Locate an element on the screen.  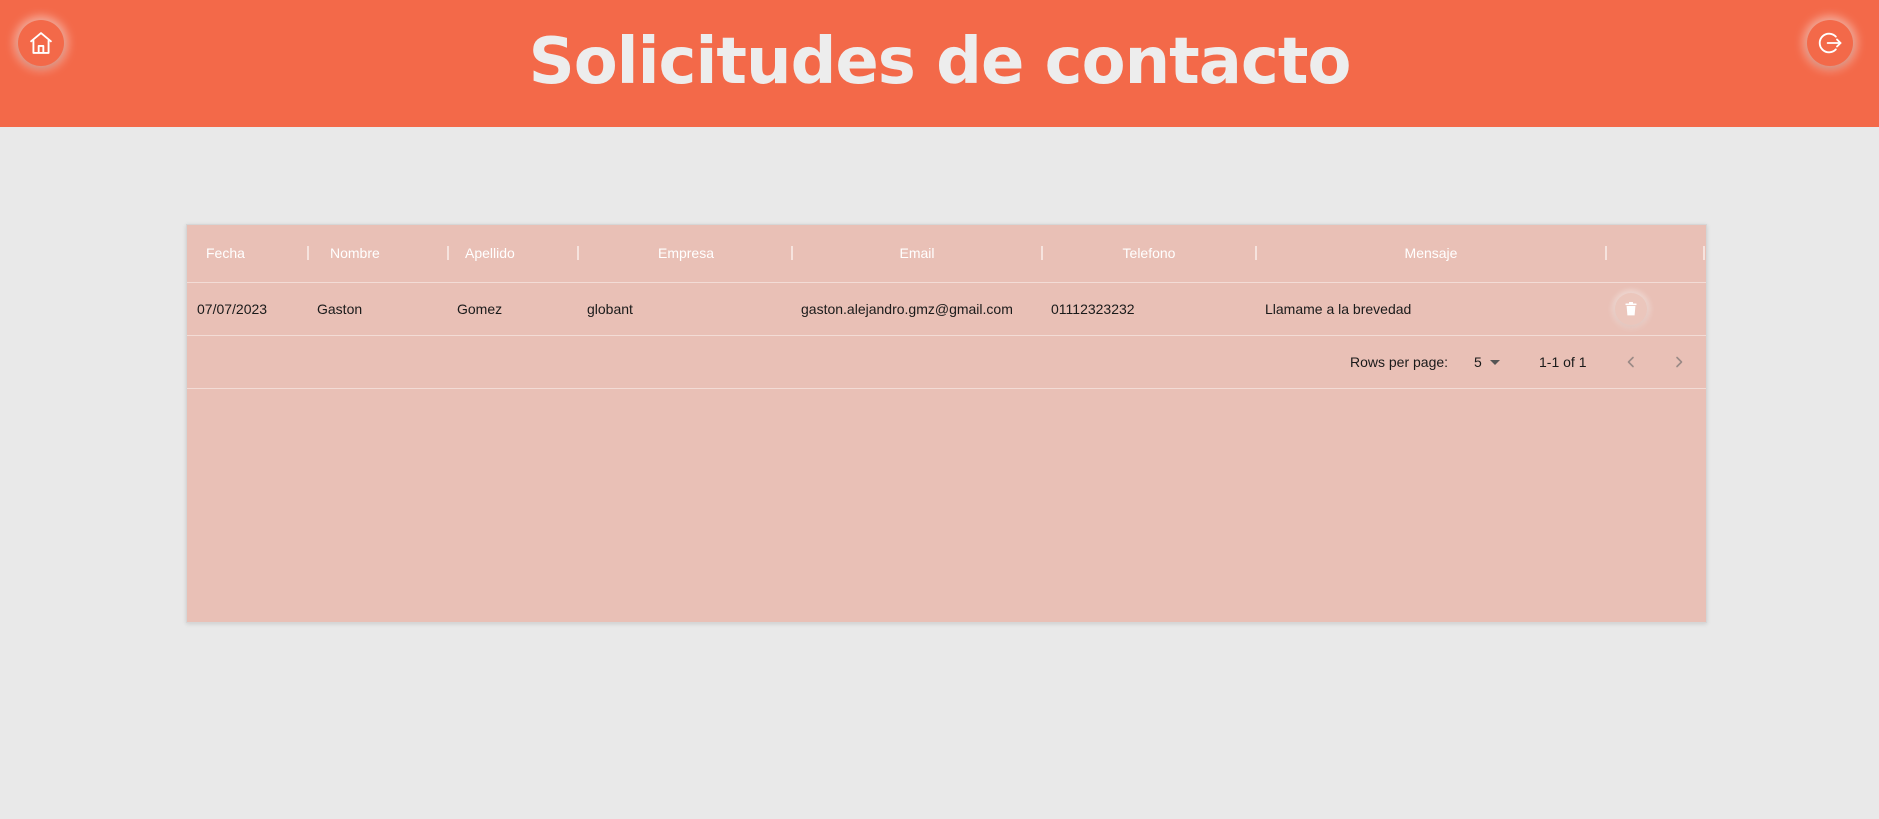
delete-button is located at coordinates (1631, 309).